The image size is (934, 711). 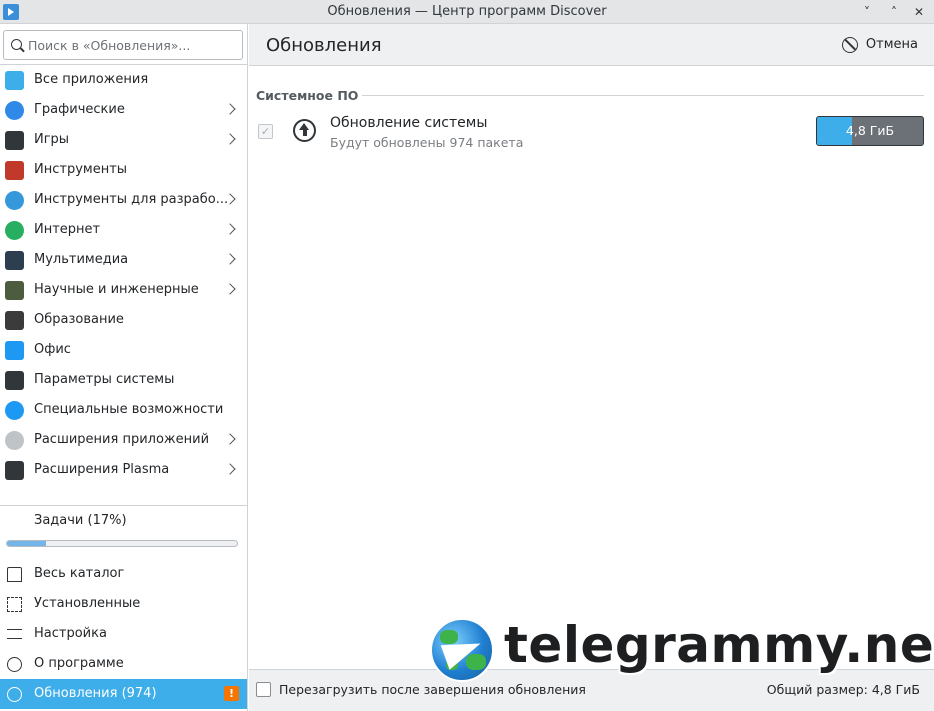 I want to click on section-title: Системное ПО, so click(x=307, y=95).